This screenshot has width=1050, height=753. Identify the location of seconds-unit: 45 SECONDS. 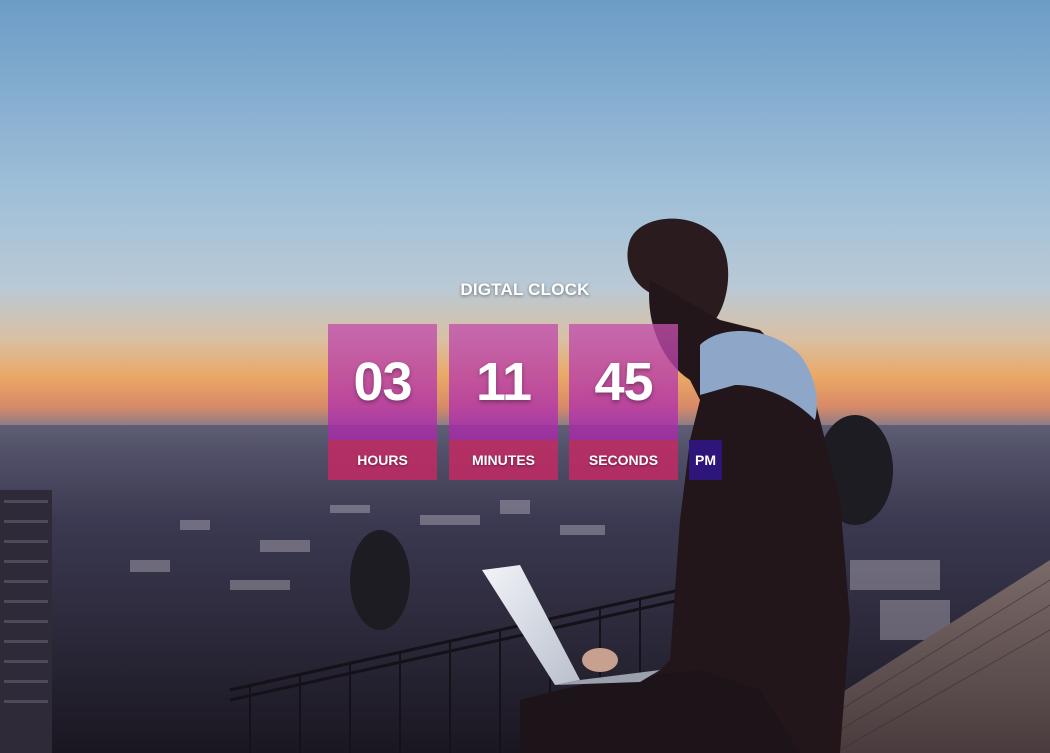
(623, 402).